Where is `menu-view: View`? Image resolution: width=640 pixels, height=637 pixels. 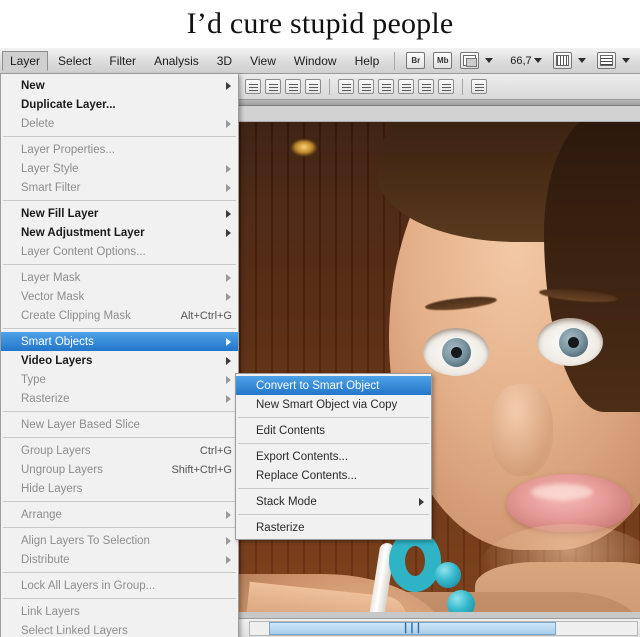
menu-view: View is located at coordinates (263, 61).